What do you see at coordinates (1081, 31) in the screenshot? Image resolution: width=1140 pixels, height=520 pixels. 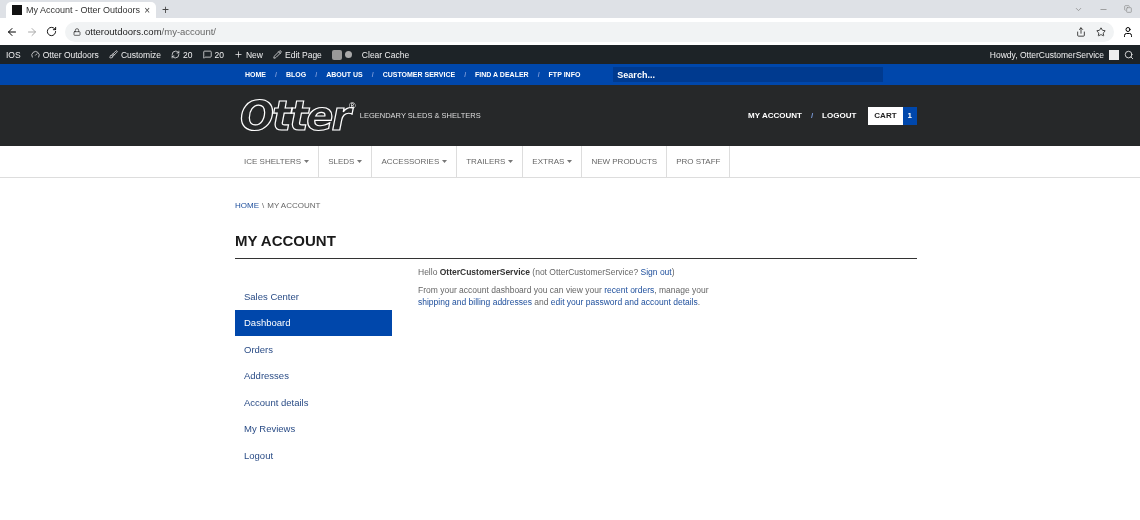 I see `share-icon` at bounding box center [1081, 31].